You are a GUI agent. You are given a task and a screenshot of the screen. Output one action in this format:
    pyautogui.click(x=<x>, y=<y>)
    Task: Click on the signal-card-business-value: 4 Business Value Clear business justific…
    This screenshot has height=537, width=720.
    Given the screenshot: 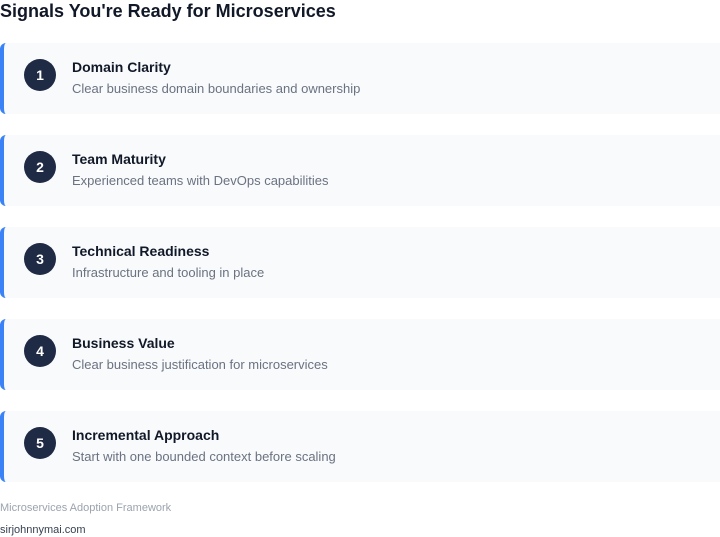 What is the action you would take?
    pyautogui.click(x=360, y=354)
    